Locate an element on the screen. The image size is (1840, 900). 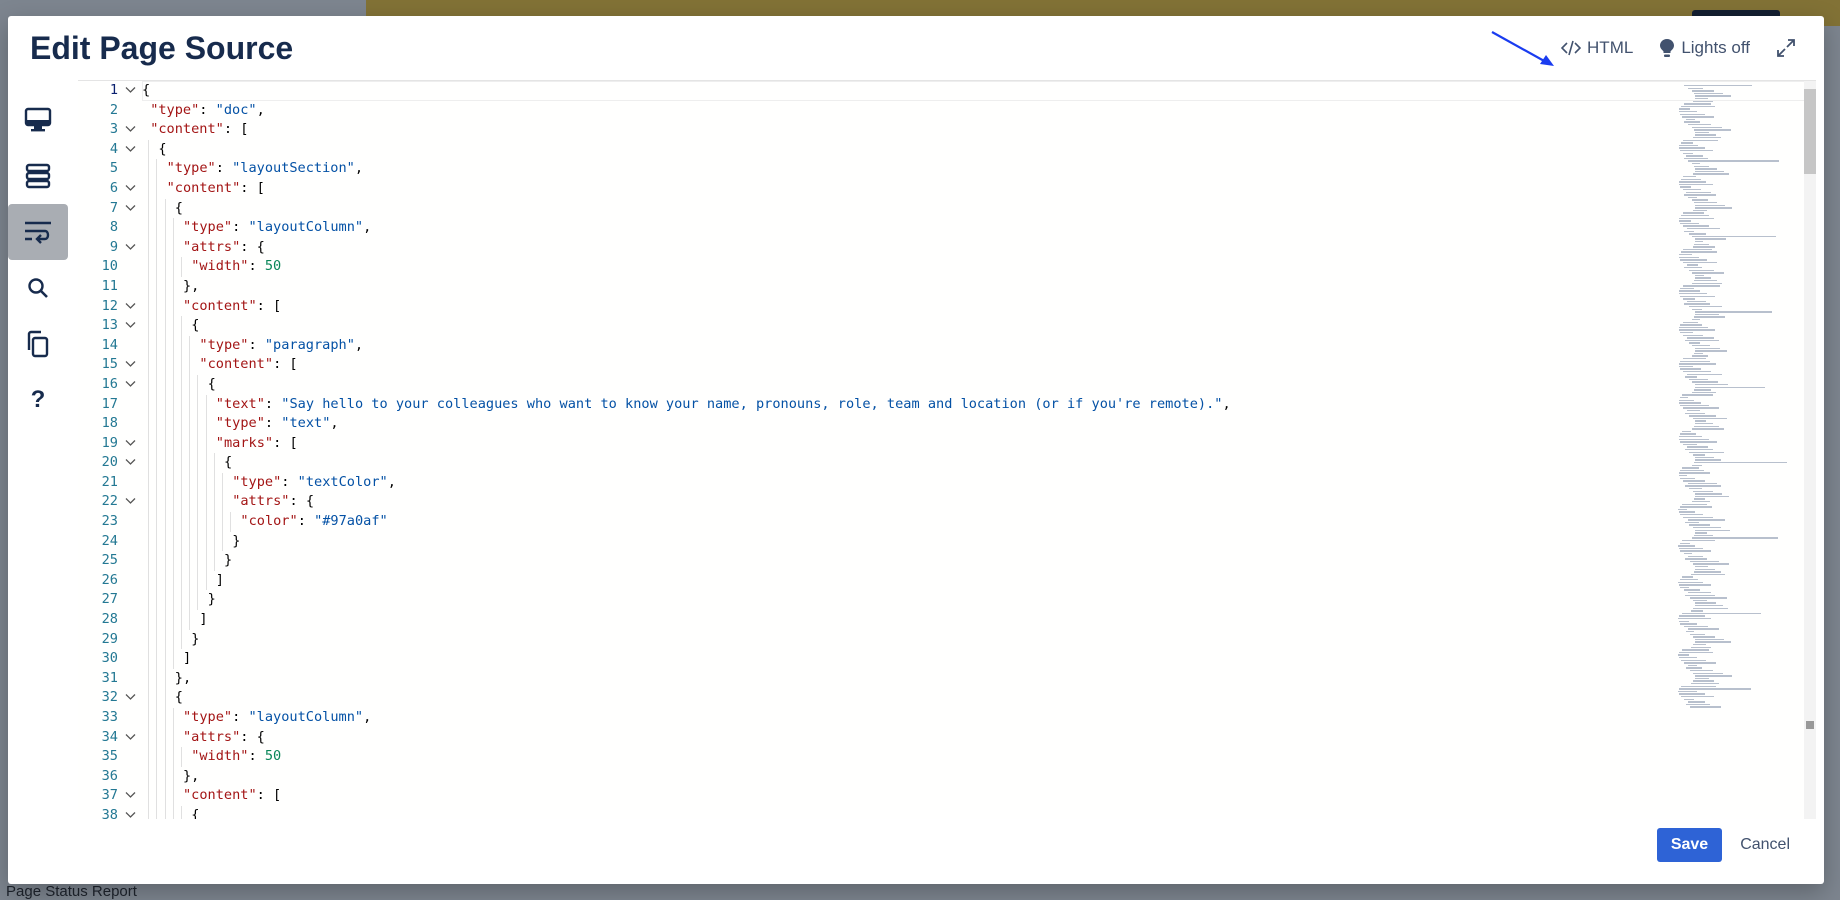
line-number: 29 is located at coordinates (109, 638).